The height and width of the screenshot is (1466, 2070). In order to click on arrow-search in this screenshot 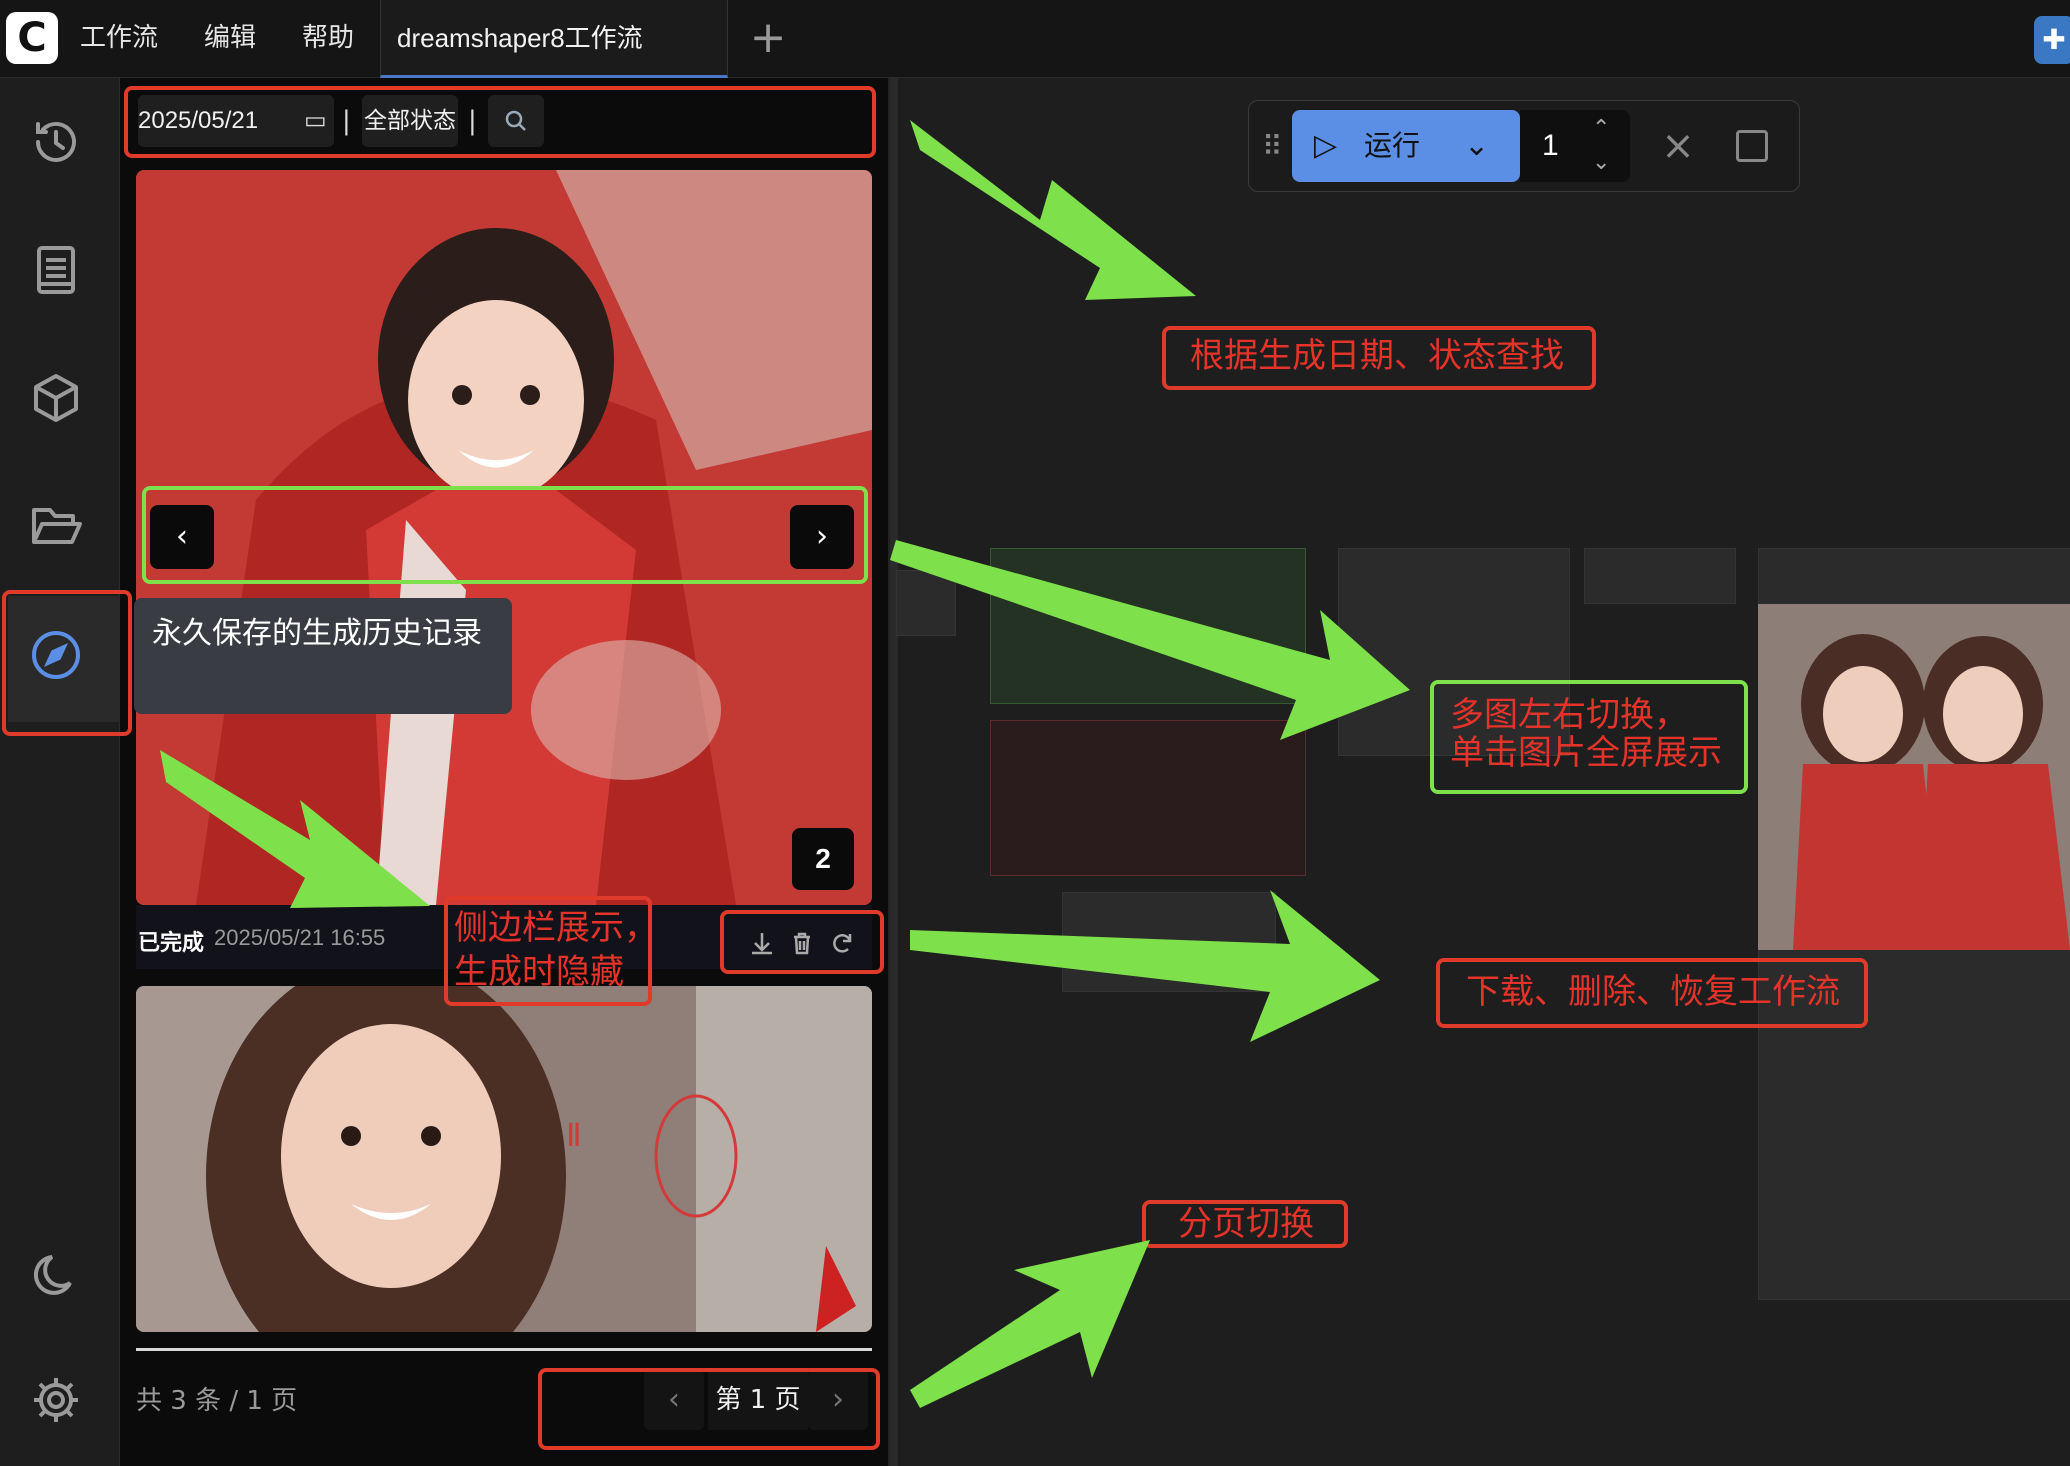, I will do `click(1053, 210)`.